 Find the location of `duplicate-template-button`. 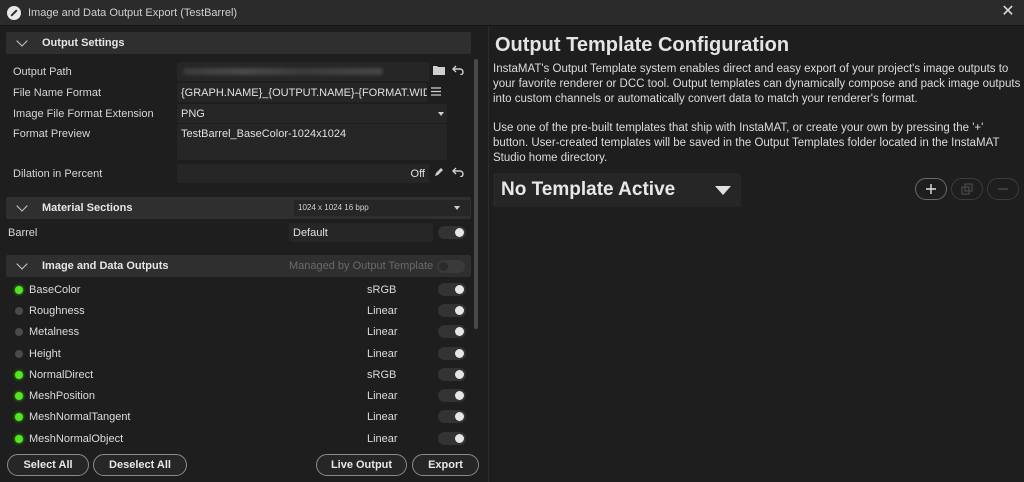

duplicate-template-button is located at coordinates (967, 189).